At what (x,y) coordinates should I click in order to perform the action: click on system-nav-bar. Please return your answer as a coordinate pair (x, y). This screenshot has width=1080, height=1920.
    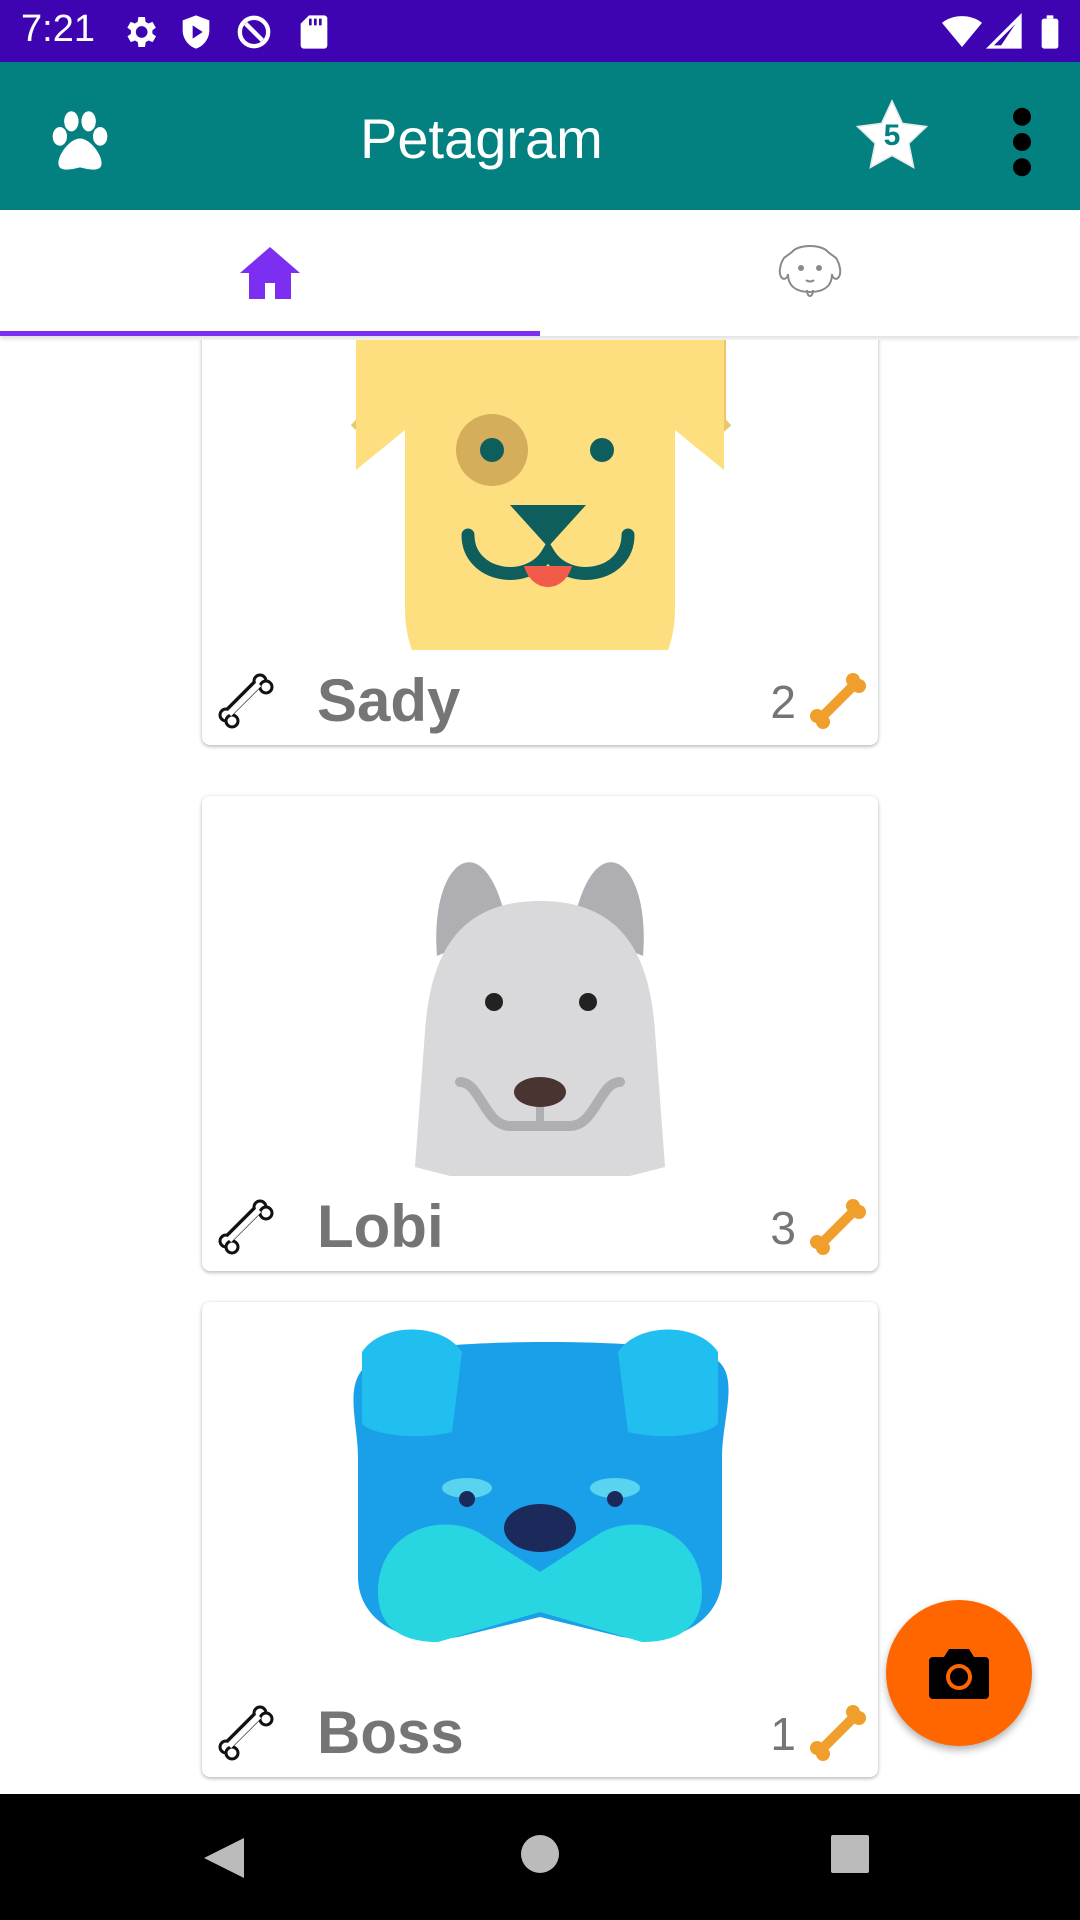
    Looking at the image, I should click on (540, 1857).